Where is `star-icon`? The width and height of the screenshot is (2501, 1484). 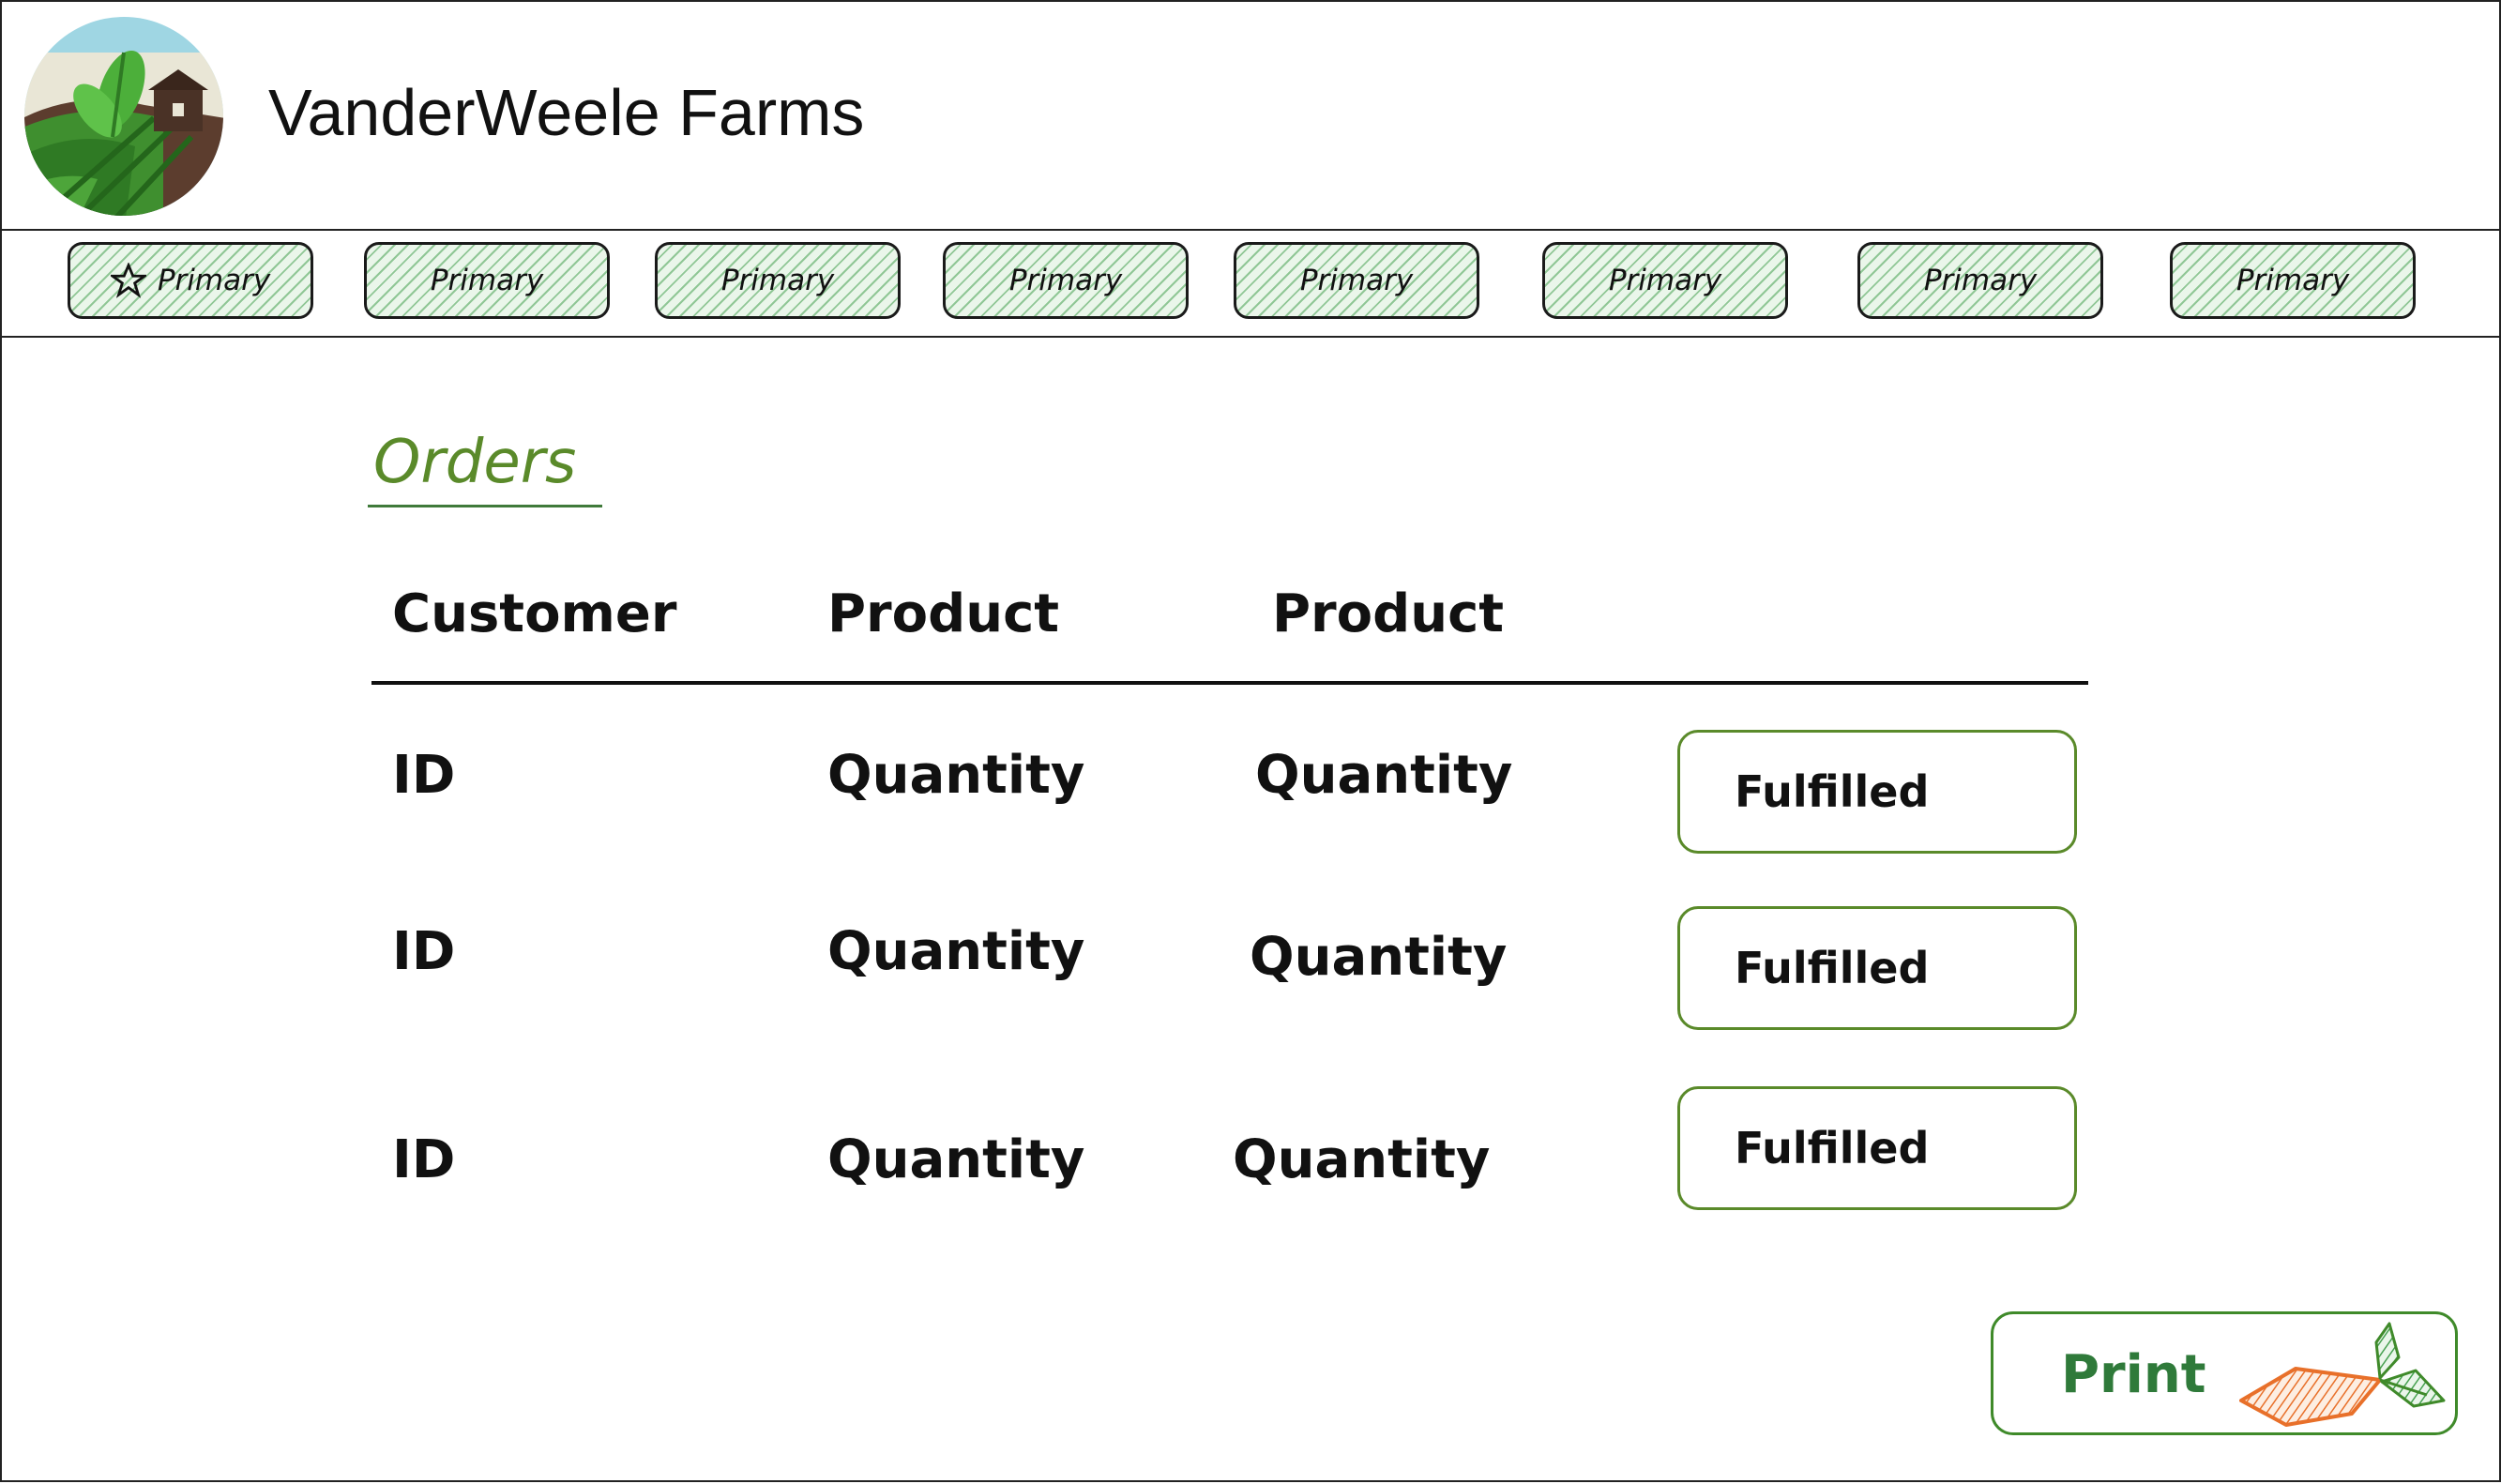 star-icon is located at coordinates (128, 281).